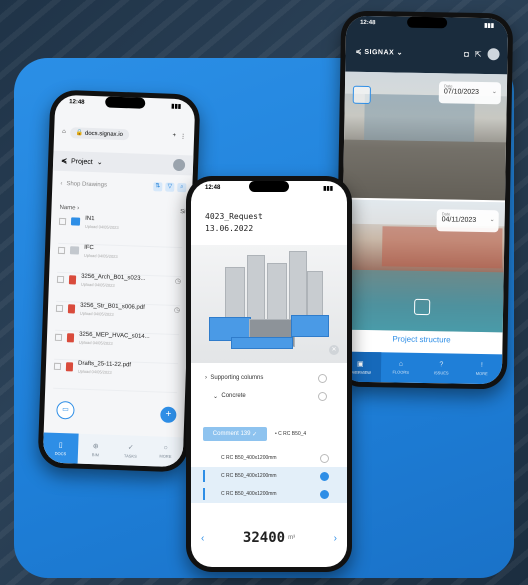 Image resolution: width=528 pixels, height=585 pixels. Describe the element at coordinates (65, 410) in the screenshot. I see `folder-button: ▭` at that location.